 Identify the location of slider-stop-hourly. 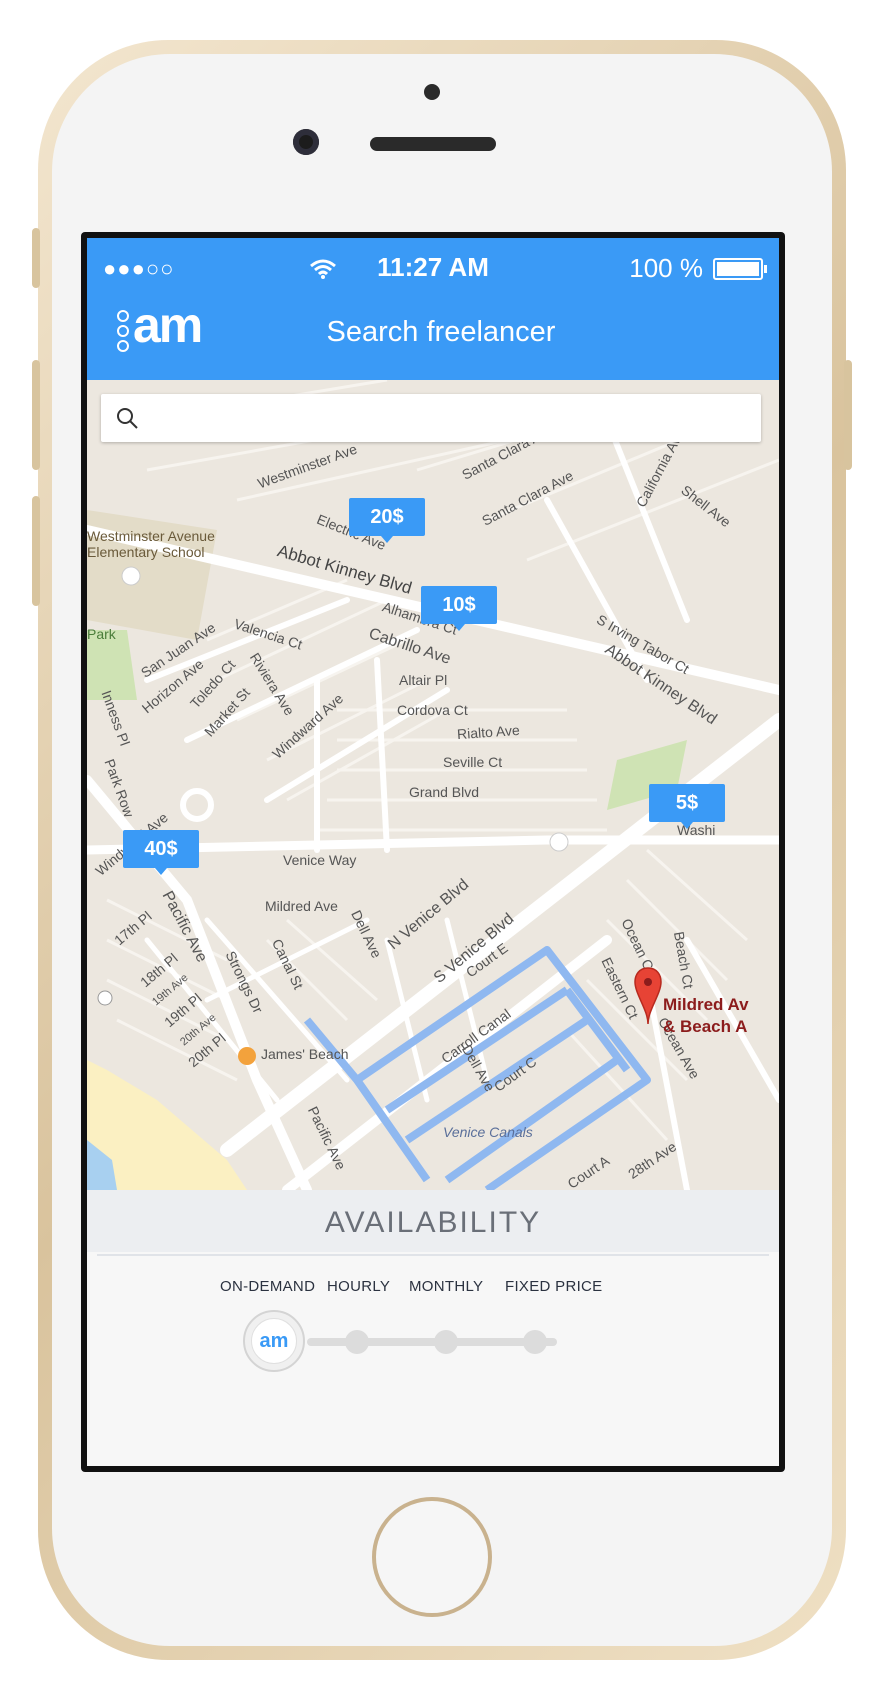
(357, 1342).